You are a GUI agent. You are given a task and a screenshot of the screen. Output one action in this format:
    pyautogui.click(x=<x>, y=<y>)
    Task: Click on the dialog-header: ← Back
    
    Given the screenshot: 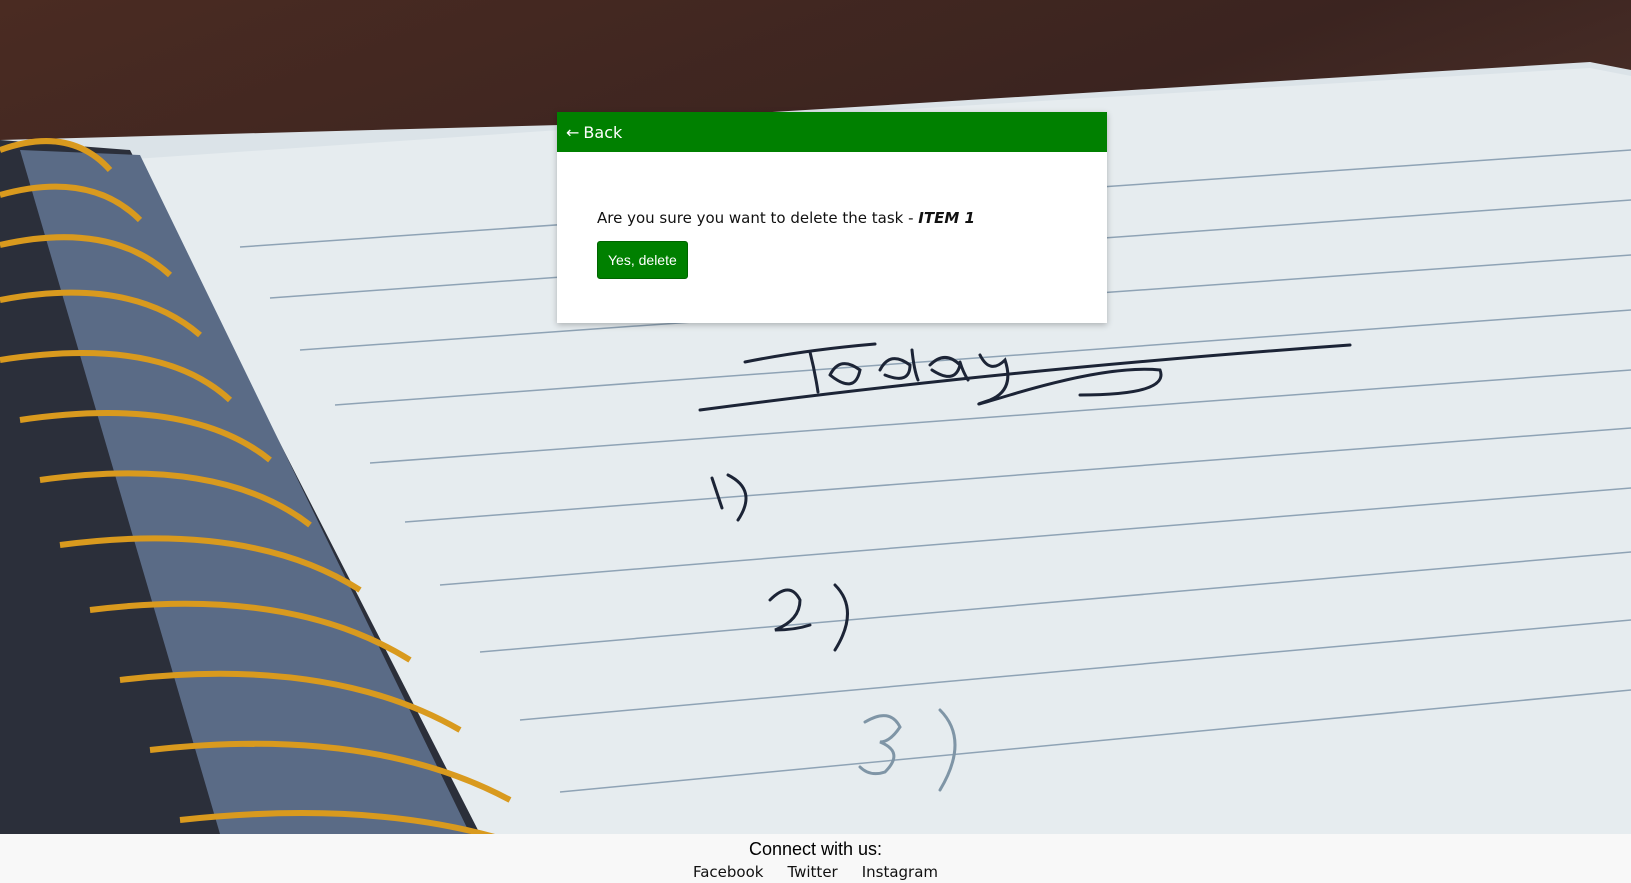 What is the action you would take?
    pyautogui.click(x=832, y=132)
    